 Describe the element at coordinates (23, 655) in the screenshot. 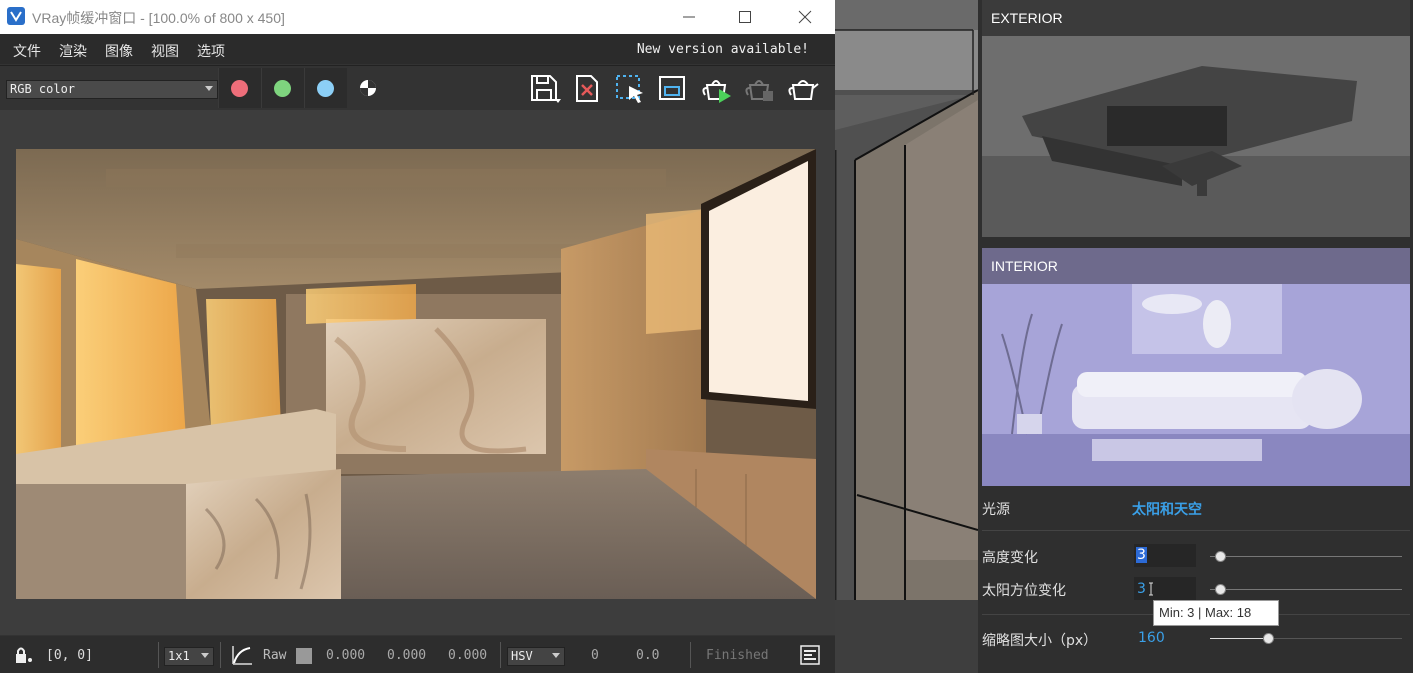

I see `lock-icon` at that location.